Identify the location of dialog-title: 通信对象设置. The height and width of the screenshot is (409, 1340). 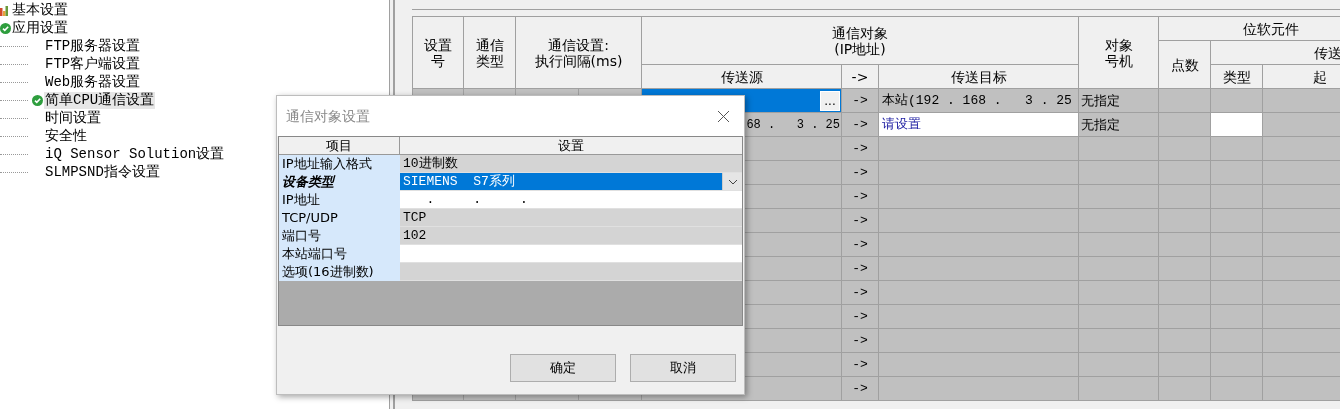
(328, 116).